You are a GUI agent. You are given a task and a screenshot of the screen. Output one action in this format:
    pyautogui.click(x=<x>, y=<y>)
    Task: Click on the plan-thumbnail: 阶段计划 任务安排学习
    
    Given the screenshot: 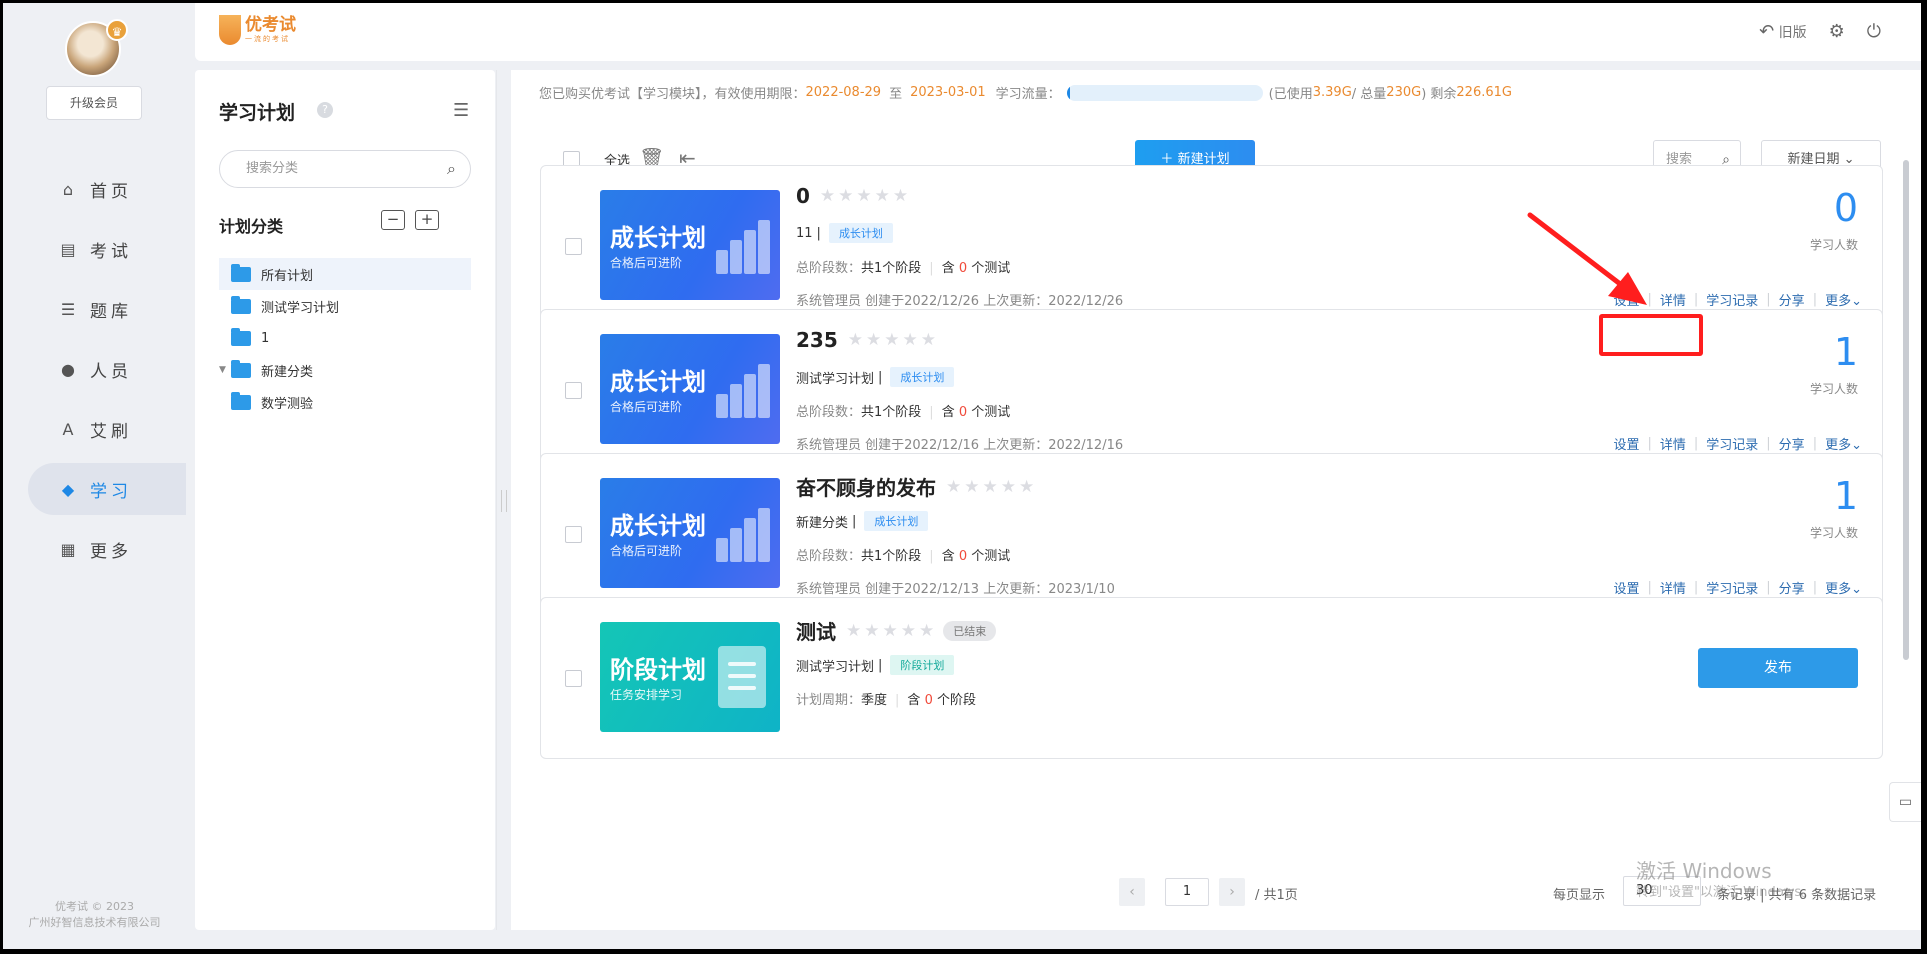 What is the action you would take?
    pyautogui.click(x=690, y=677)
    